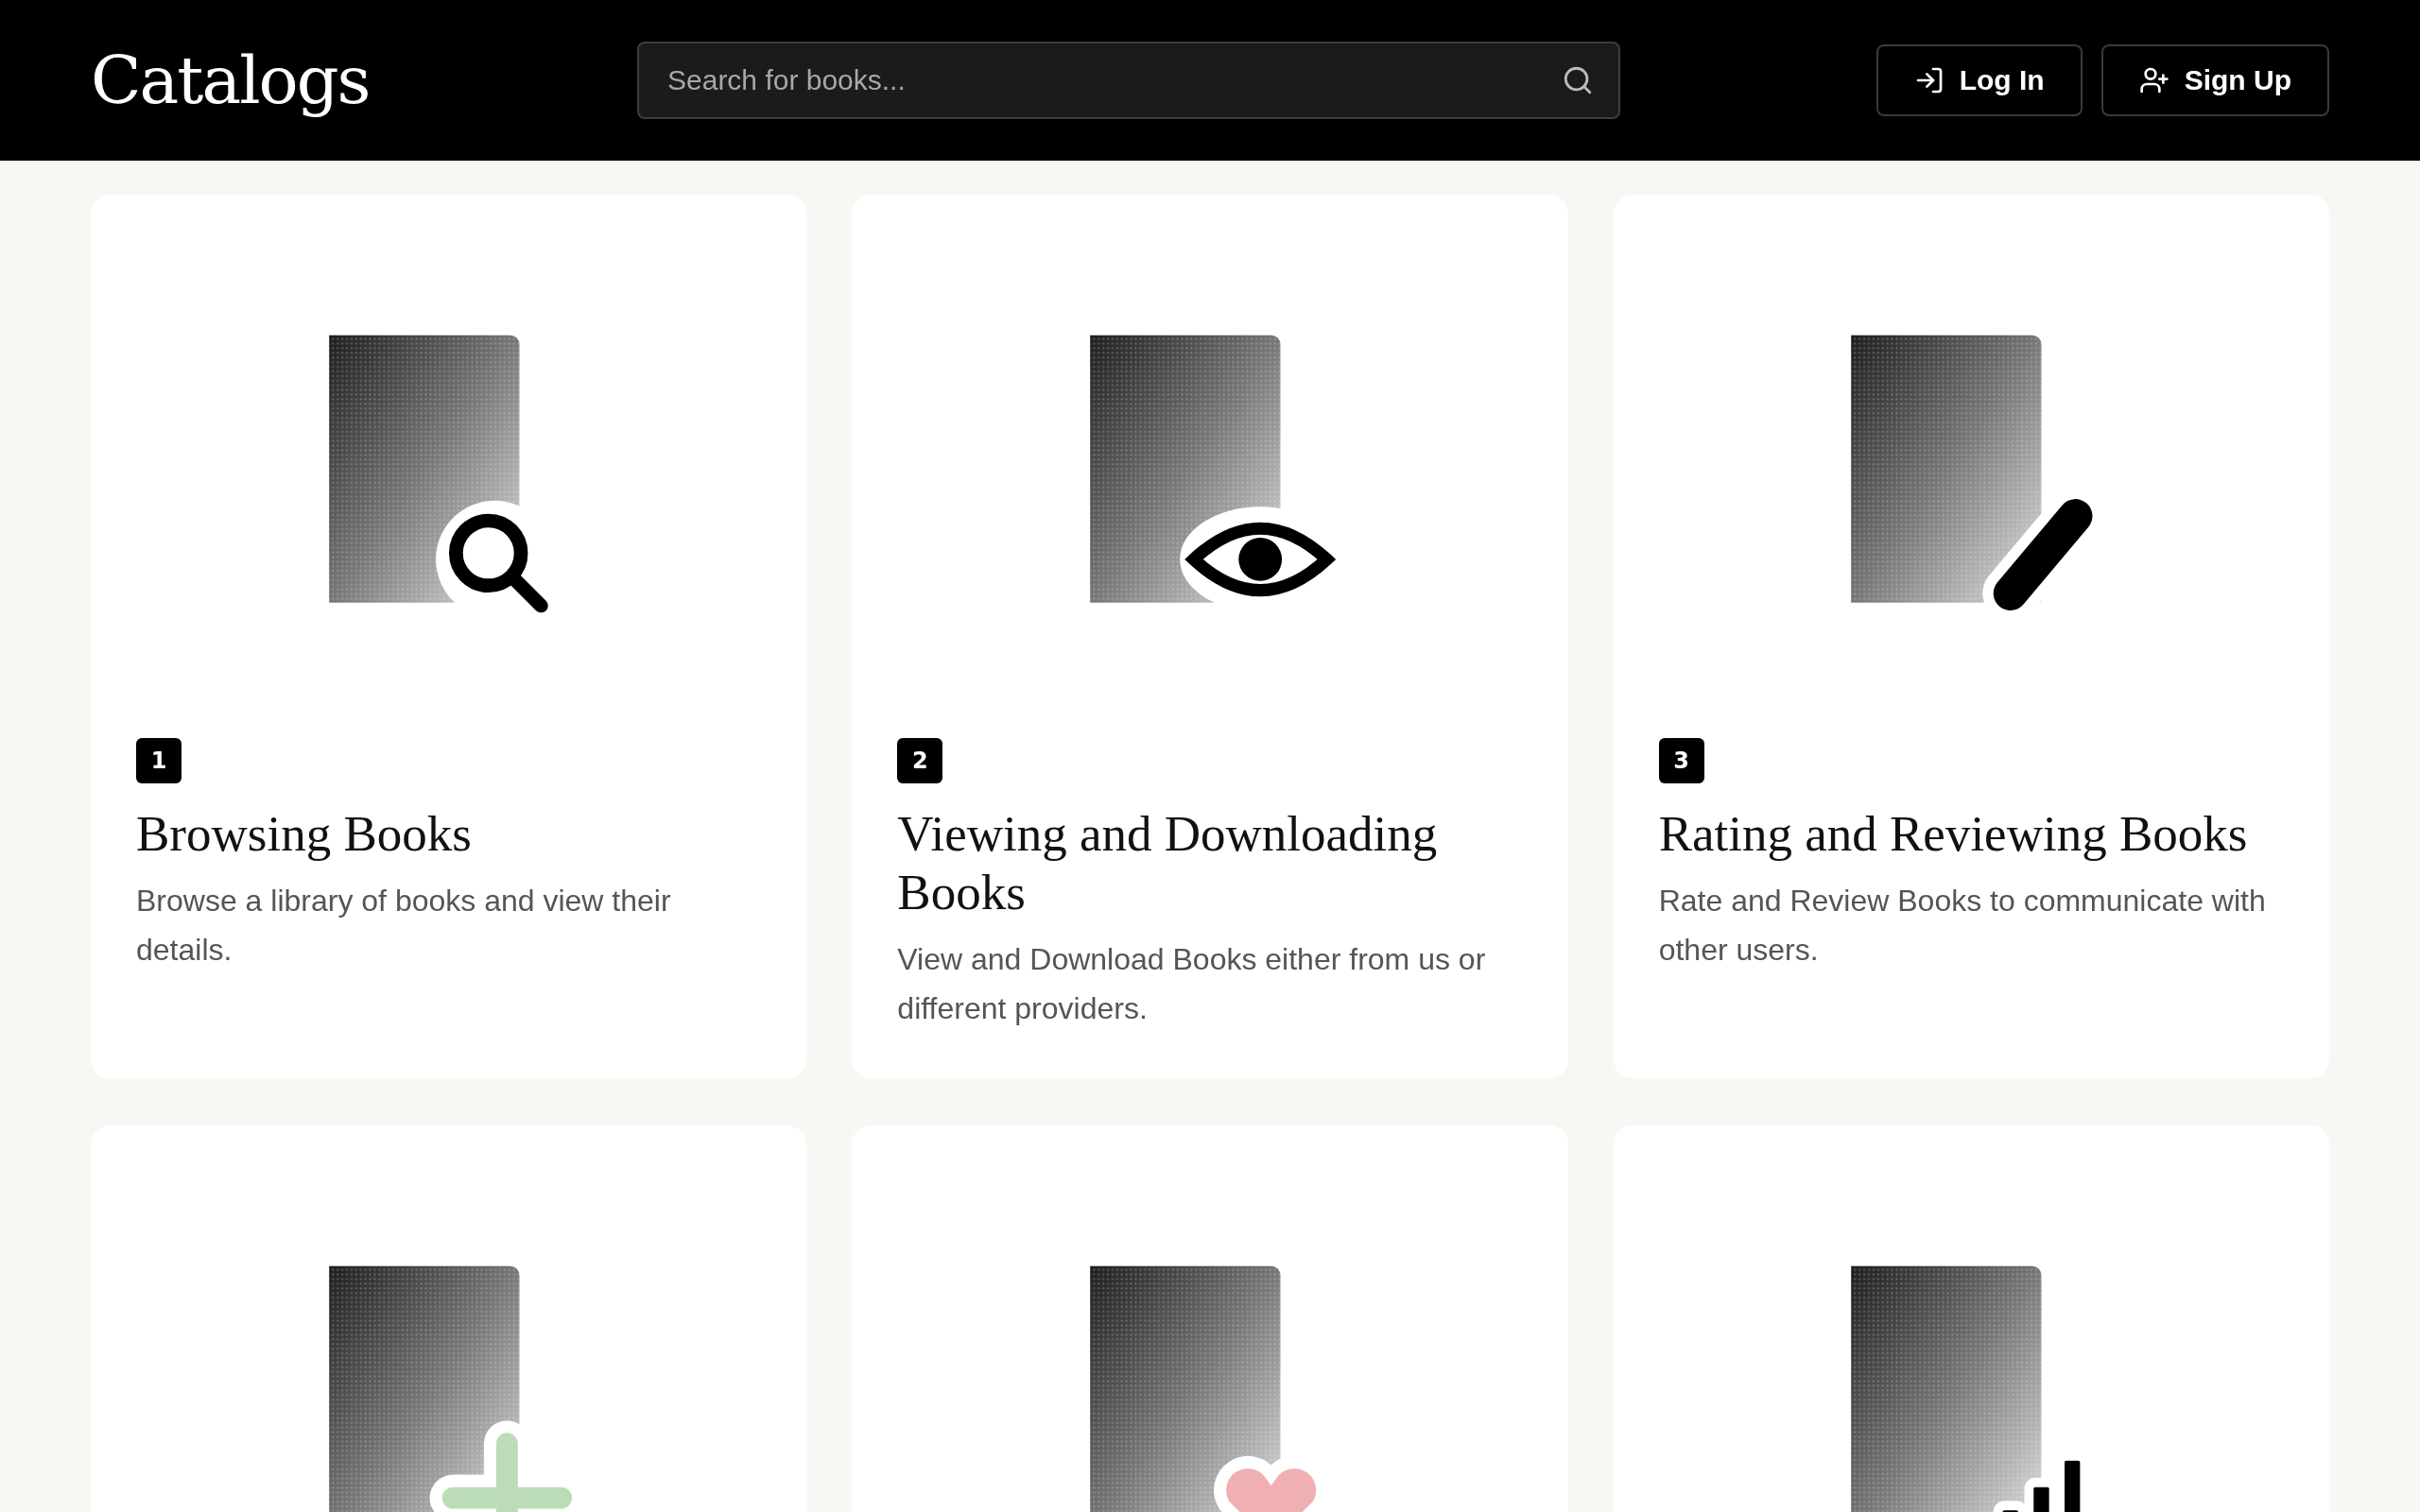  I want to click on step-number: 3, so click(1681, 760).